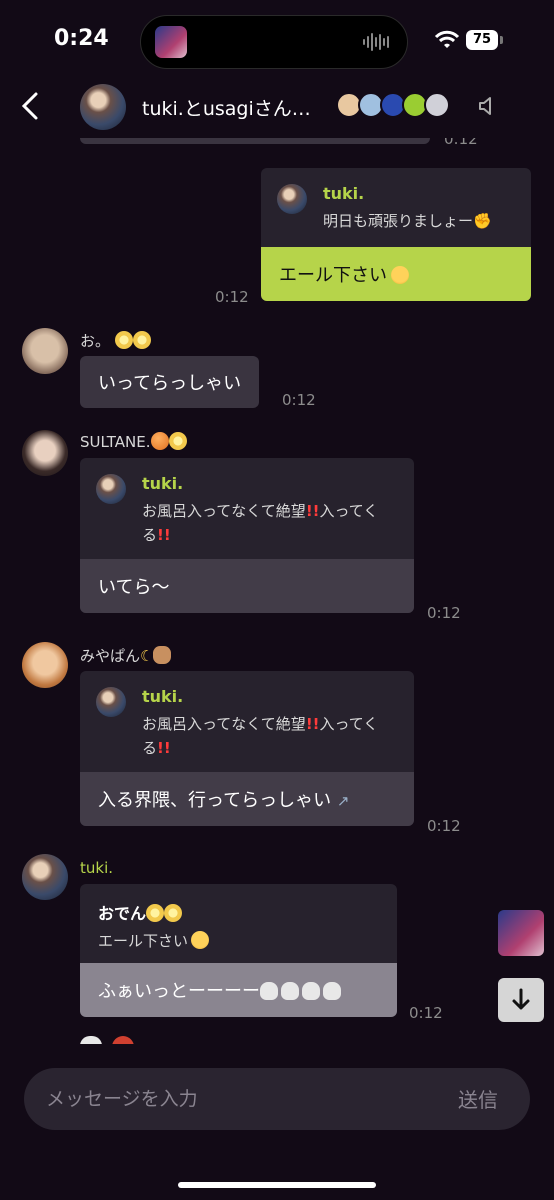 This screenshot has width=554, height=1200. I want to click on reply-message: おでん エール下さい ふぁいっとーーーー, so click(238, 950).